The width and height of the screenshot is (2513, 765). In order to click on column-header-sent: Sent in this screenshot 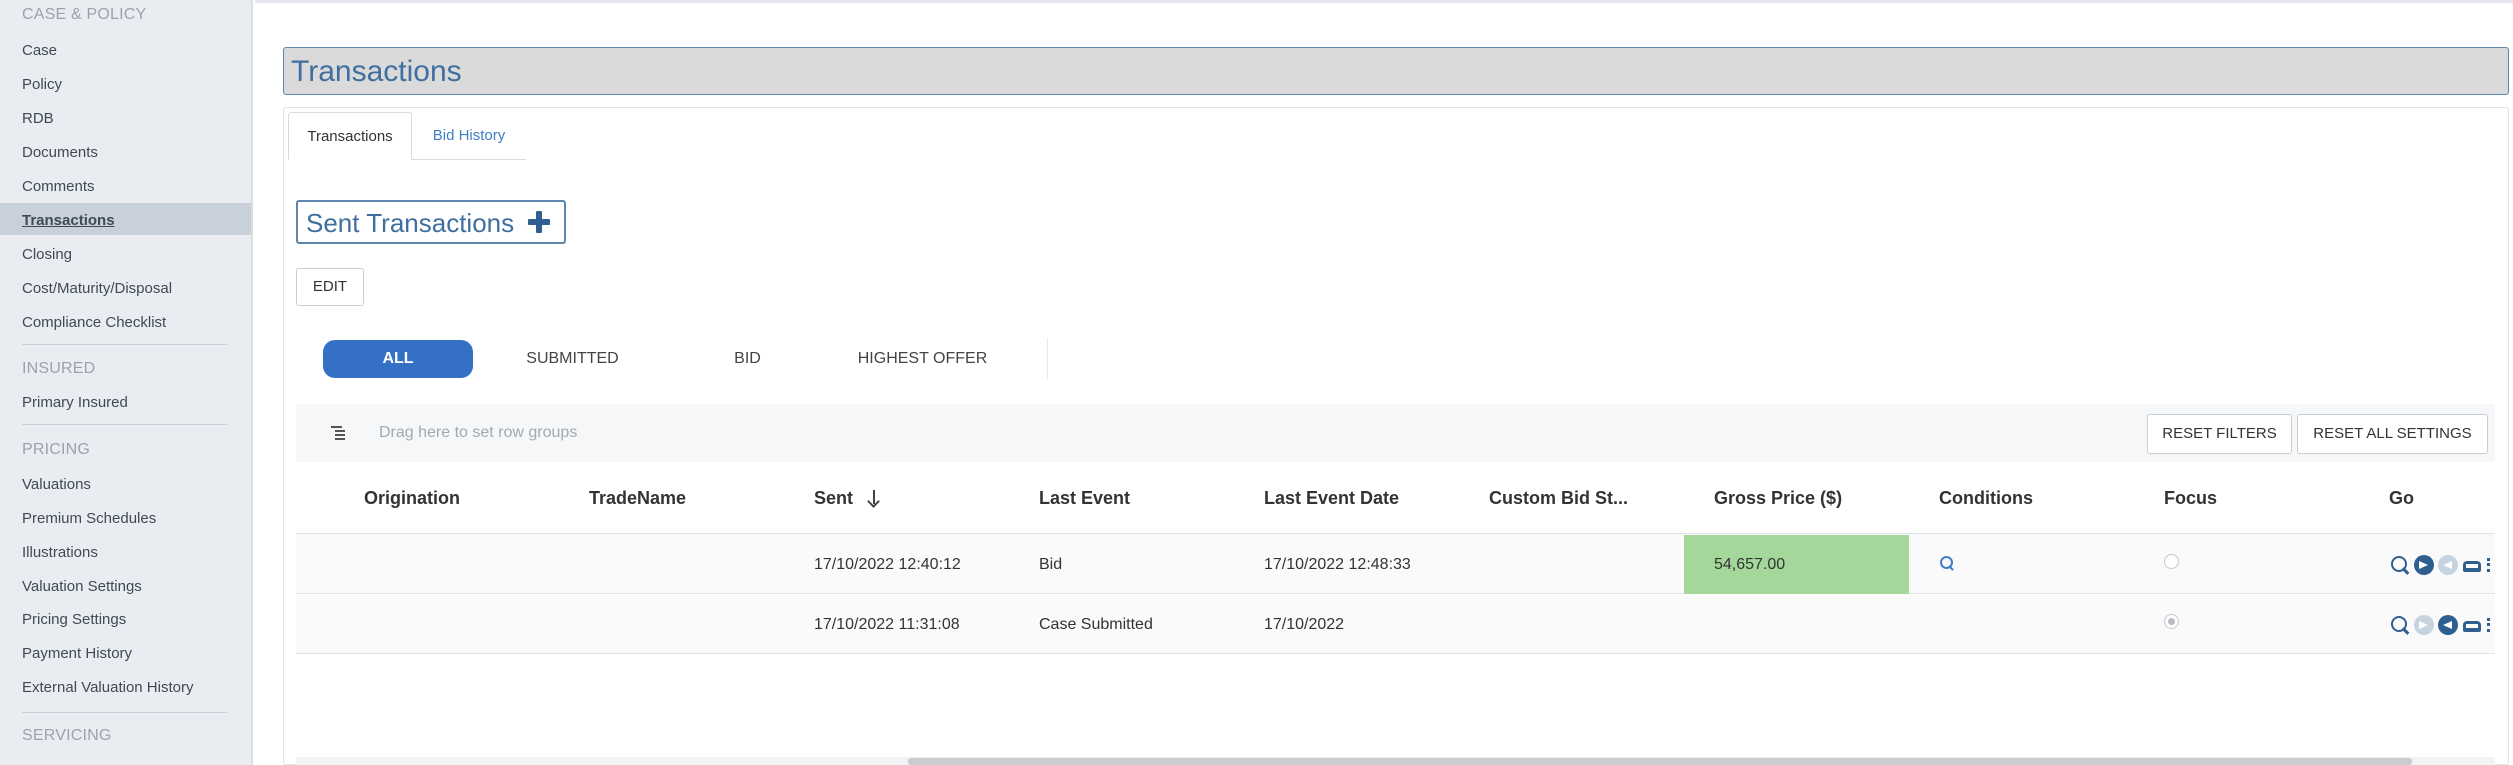, I will do `click(833, 498)`.